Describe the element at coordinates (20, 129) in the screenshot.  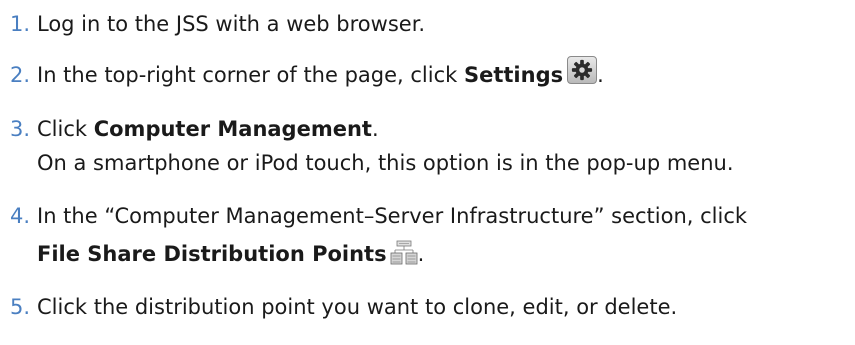
I see `step-number: 3.` at that location.